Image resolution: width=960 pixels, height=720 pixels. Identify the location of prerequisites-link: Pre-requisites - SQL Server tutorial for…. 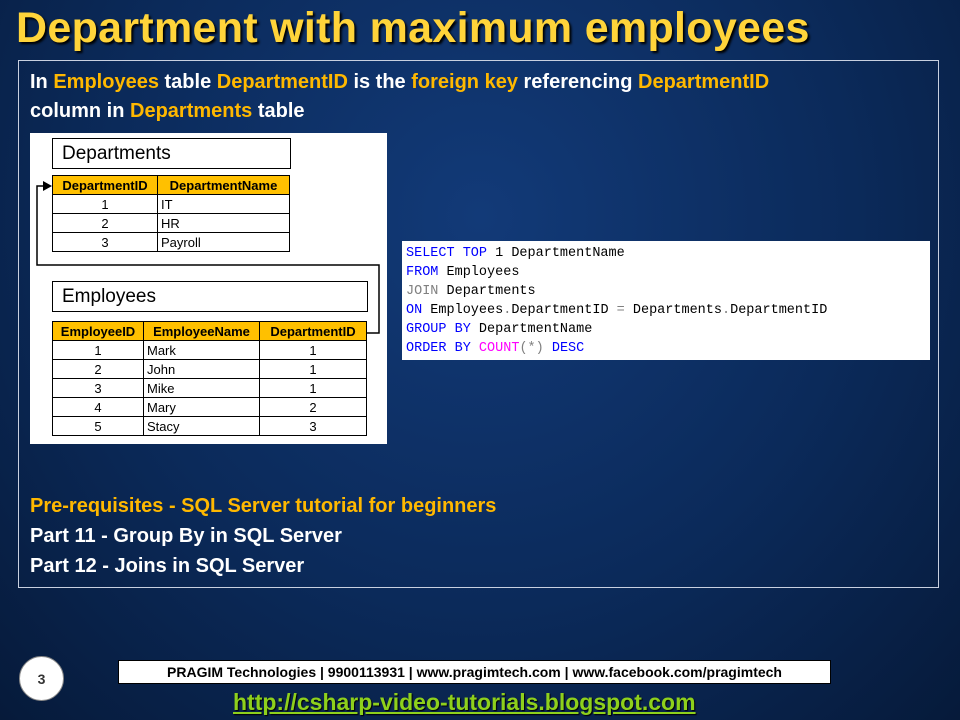
(263, 506).